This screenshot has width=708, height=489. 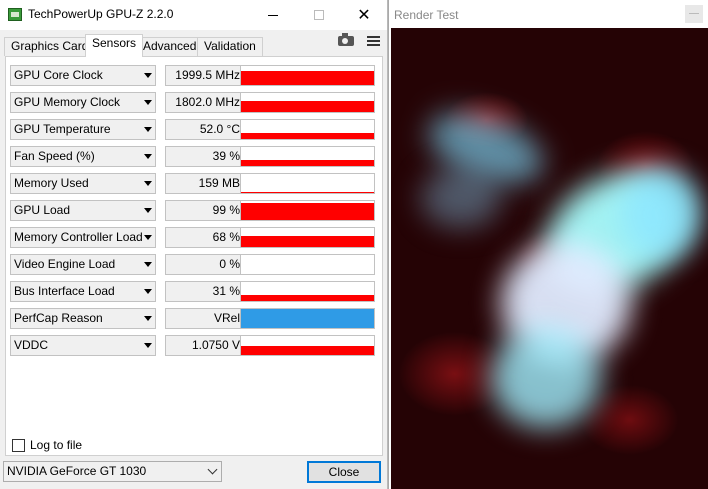 I want to click on sensor-value: 159 MB, so click(x=204, y=183).